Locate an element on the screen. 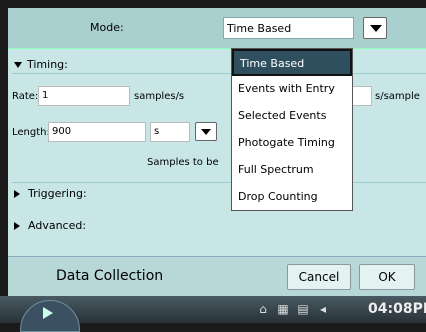 Image resolution: width=426 pixels, height=332 pixels. length-label: Length: is located at coordinates (31, 132).